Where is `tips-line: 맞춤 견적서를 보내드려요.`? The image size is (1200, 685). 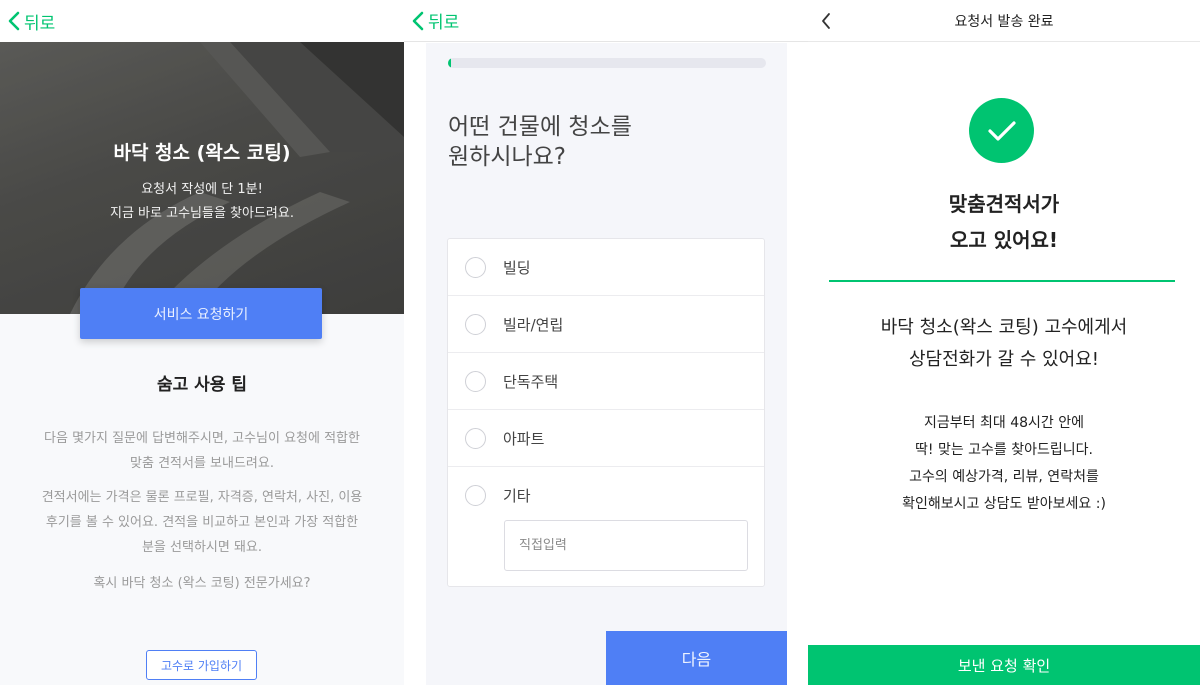
tips-line: 맞춤 견적서를 보내드려요. is located at coordinates (202, 463).